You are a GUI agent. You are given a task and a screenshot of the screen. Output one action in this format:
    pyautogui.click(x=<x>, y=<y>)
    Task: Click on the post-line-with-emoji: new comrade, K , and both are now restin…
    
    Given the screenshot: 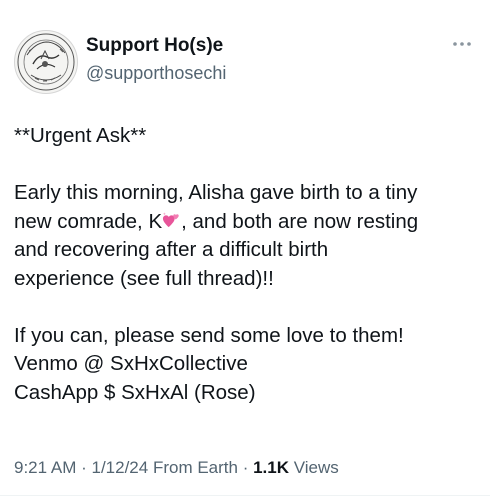 What is the action you would take?
    pyautogui.click(x=247, y=222)
    